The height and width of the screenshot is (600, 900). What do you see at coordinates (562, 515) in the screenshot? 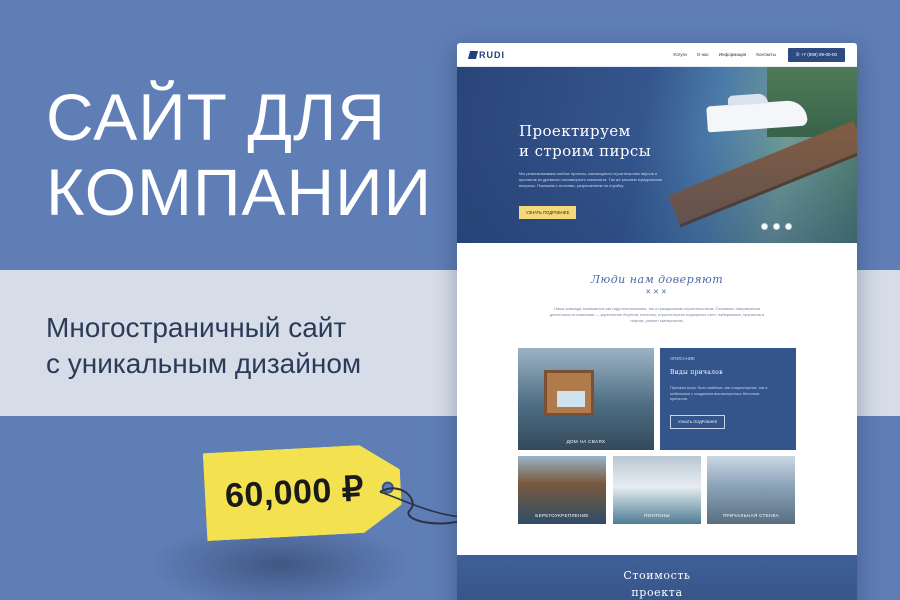
I see `card-label: БЕРЕГОУКРЕПЛЕНИЕ` at bounding box center [562, 515].